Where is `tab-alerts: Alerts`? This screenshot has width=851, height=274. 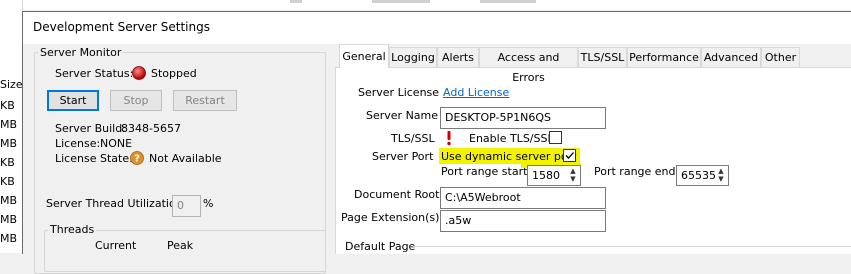 tab-alerts: Alerts is located at coordinates (458, 57).